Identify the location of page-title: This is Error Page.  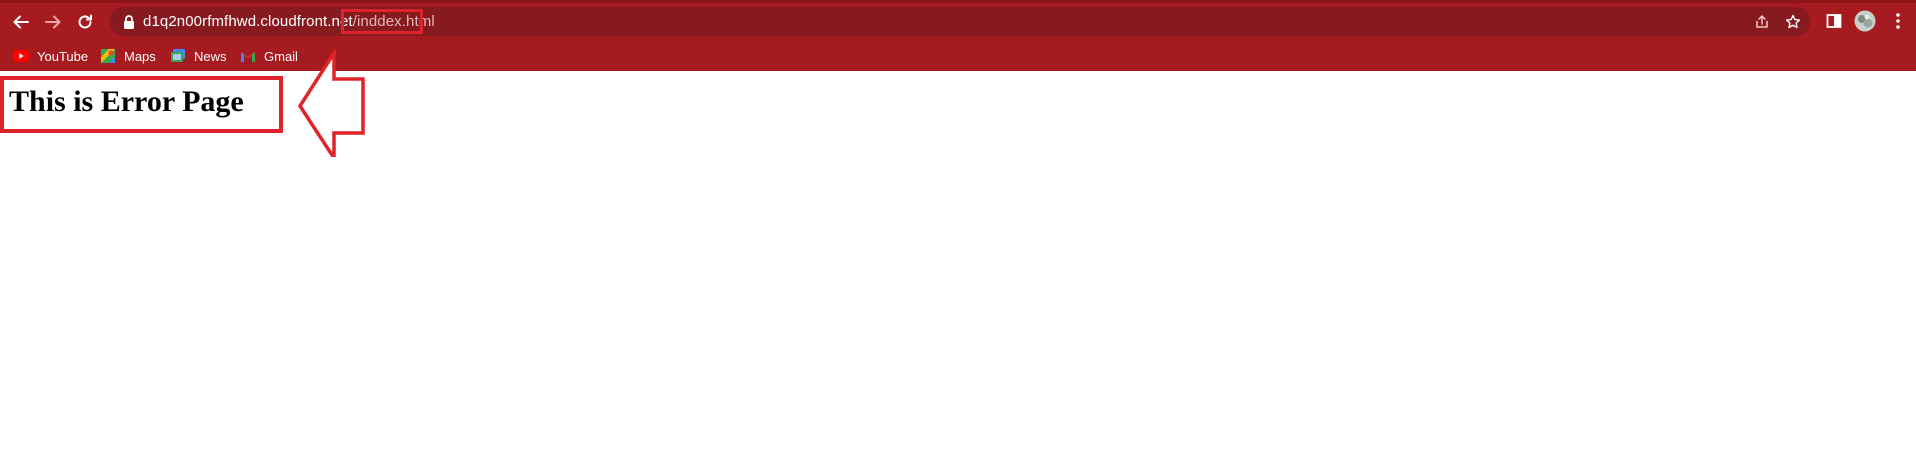
(126, 101).